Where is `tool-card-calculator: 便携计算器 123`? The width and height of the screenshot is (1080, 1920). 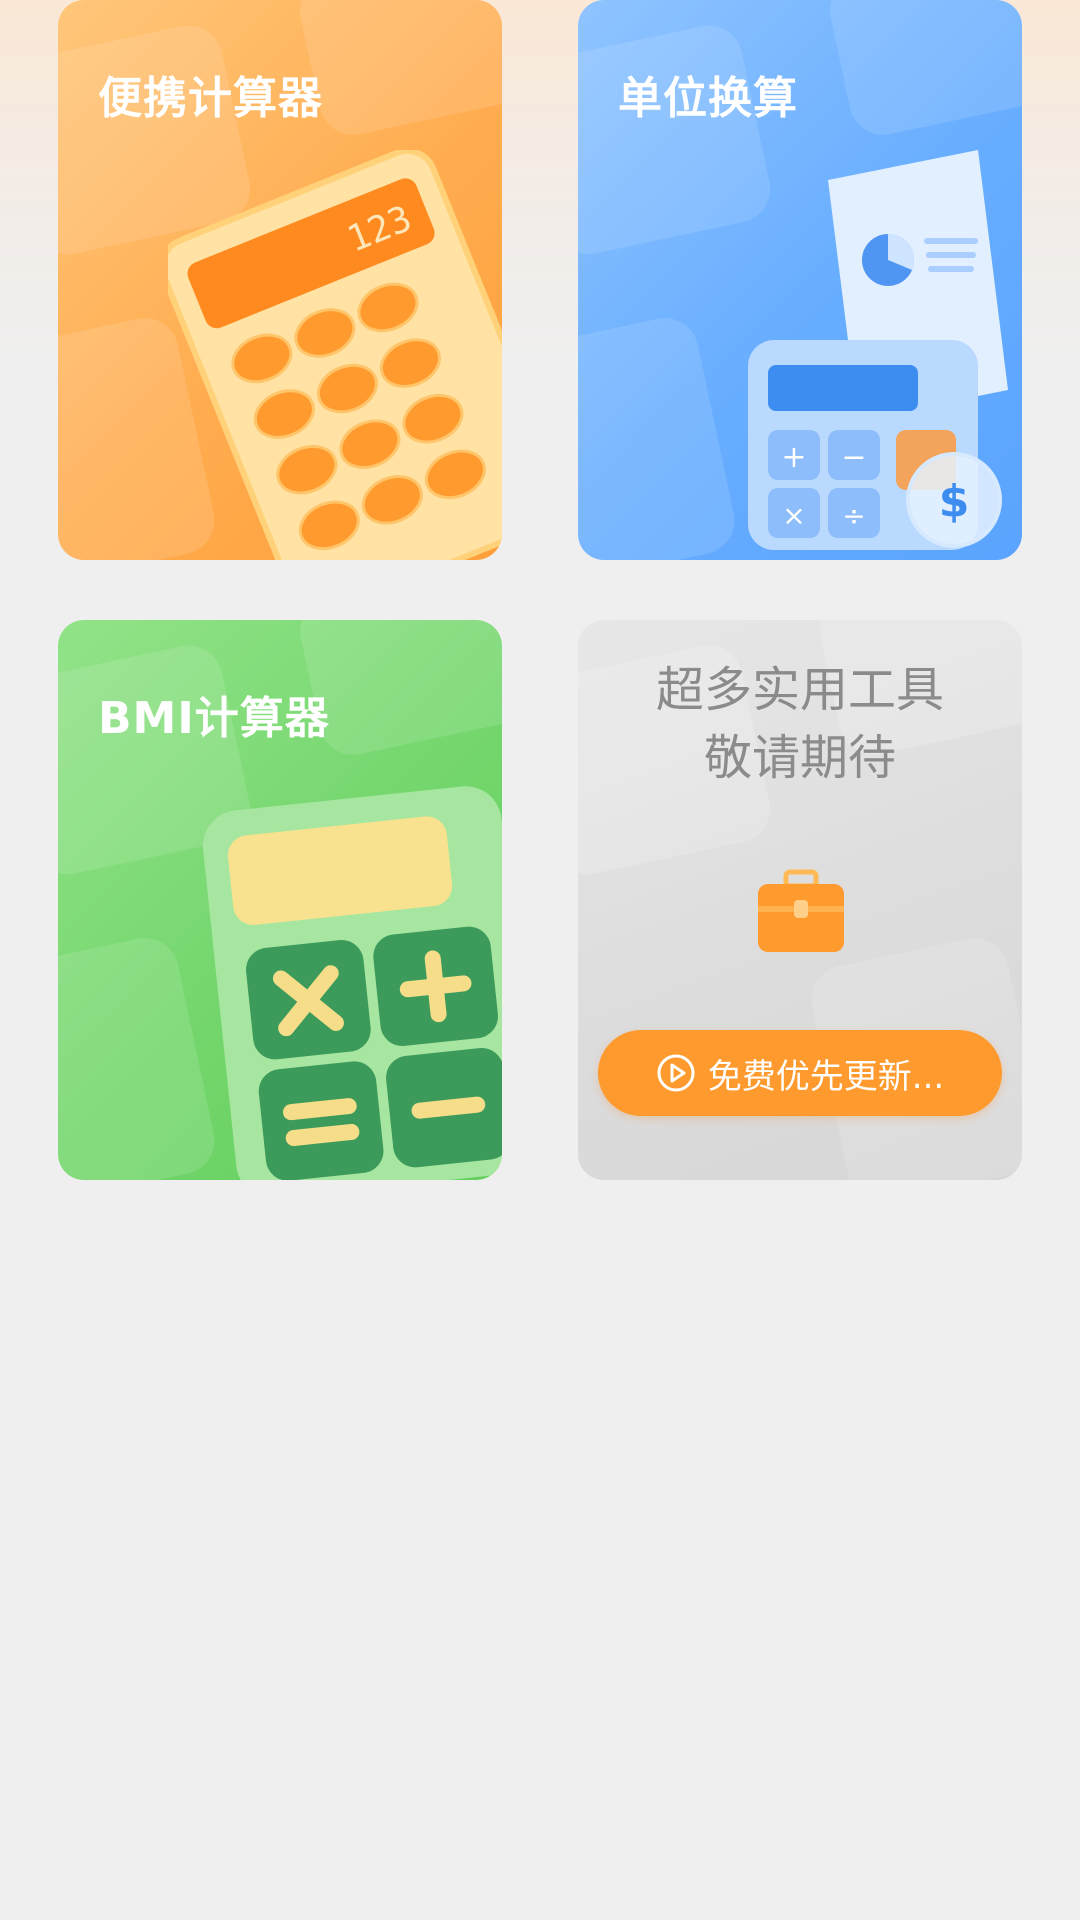
tool-card-calculator: 便携计算器 123 is located at coordinates (280, 280).